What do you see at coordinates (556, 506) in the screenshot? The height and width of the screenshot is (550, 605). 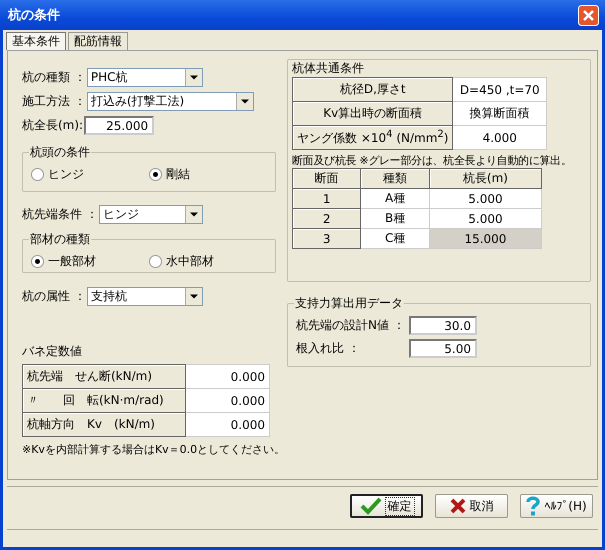 I see `dialog-button: ﾍﾙﾌﾟ(H)` at bounding box center [556, 506].